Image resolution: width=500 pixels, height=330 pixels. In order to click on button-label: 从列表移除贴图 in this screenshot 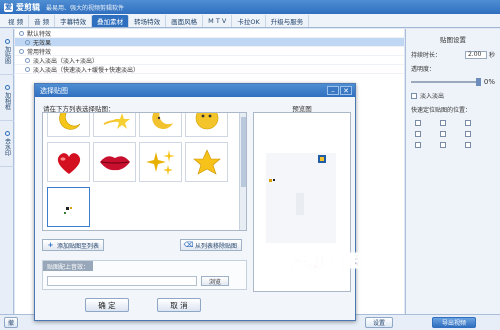, I will do `click(216, 246)`.